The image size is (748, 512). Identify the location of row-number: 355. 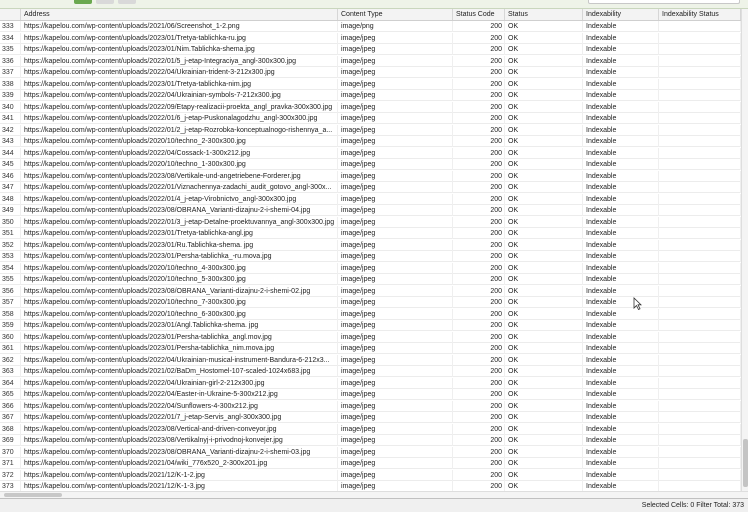
(10, 279).